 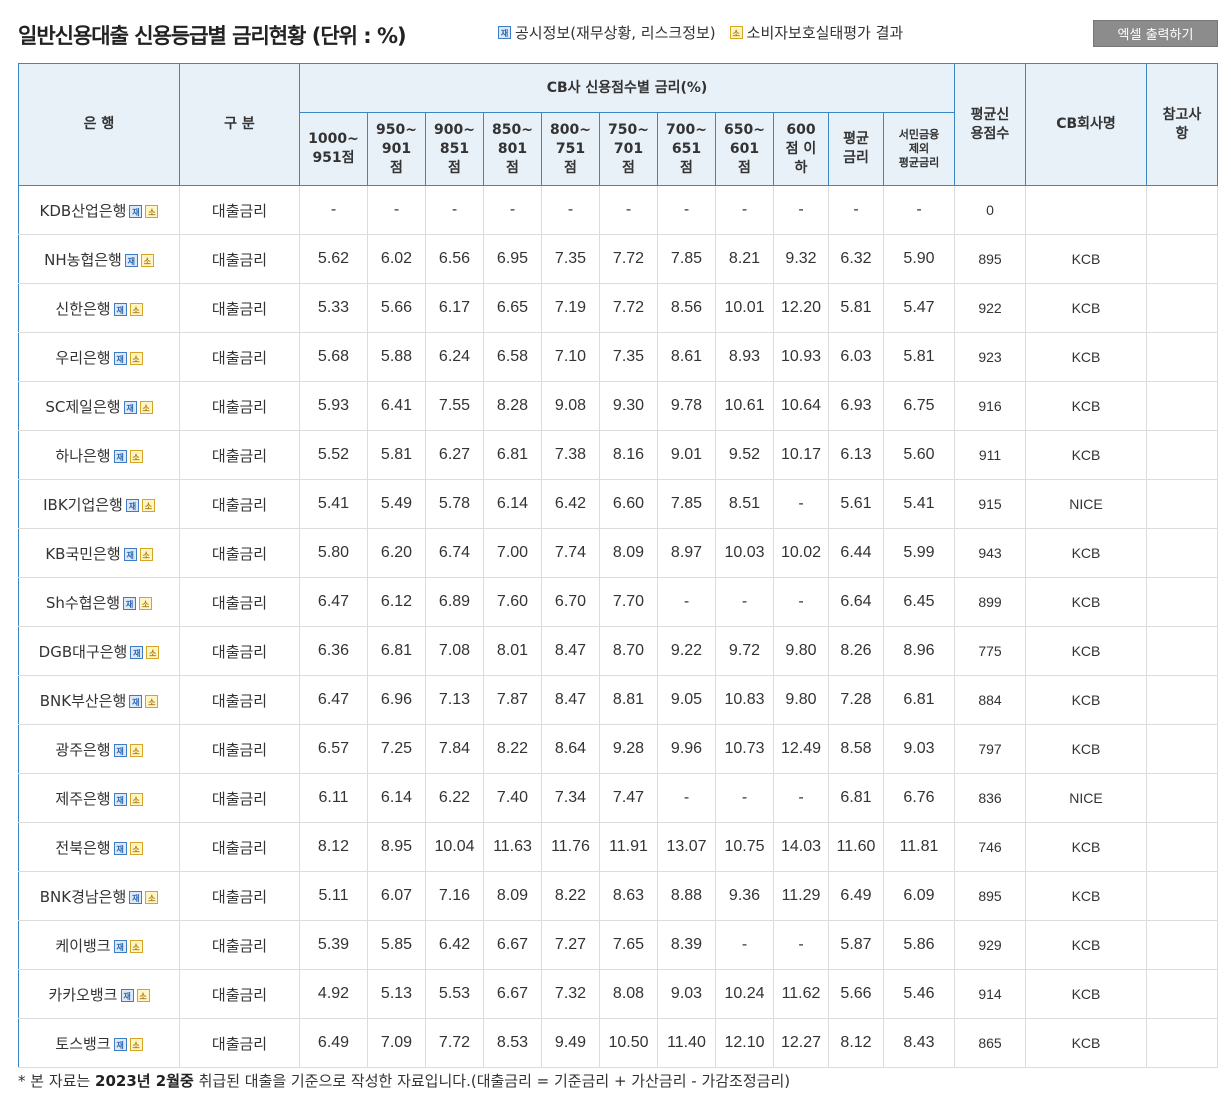 I want to click on bank-name-cell: 카카오뱅크 재 소, so click(x=99, y=994).